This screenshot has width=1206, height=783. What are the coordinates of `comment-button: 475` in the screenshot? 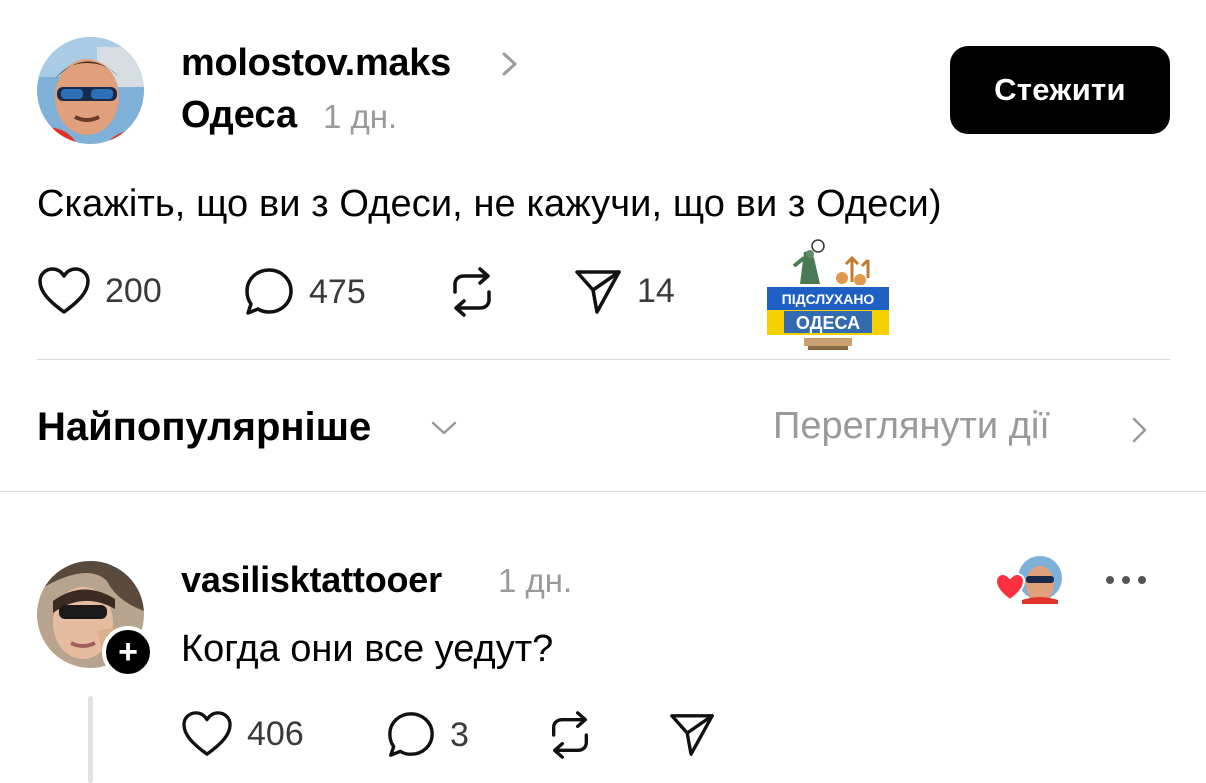 It's located at (304, 292).